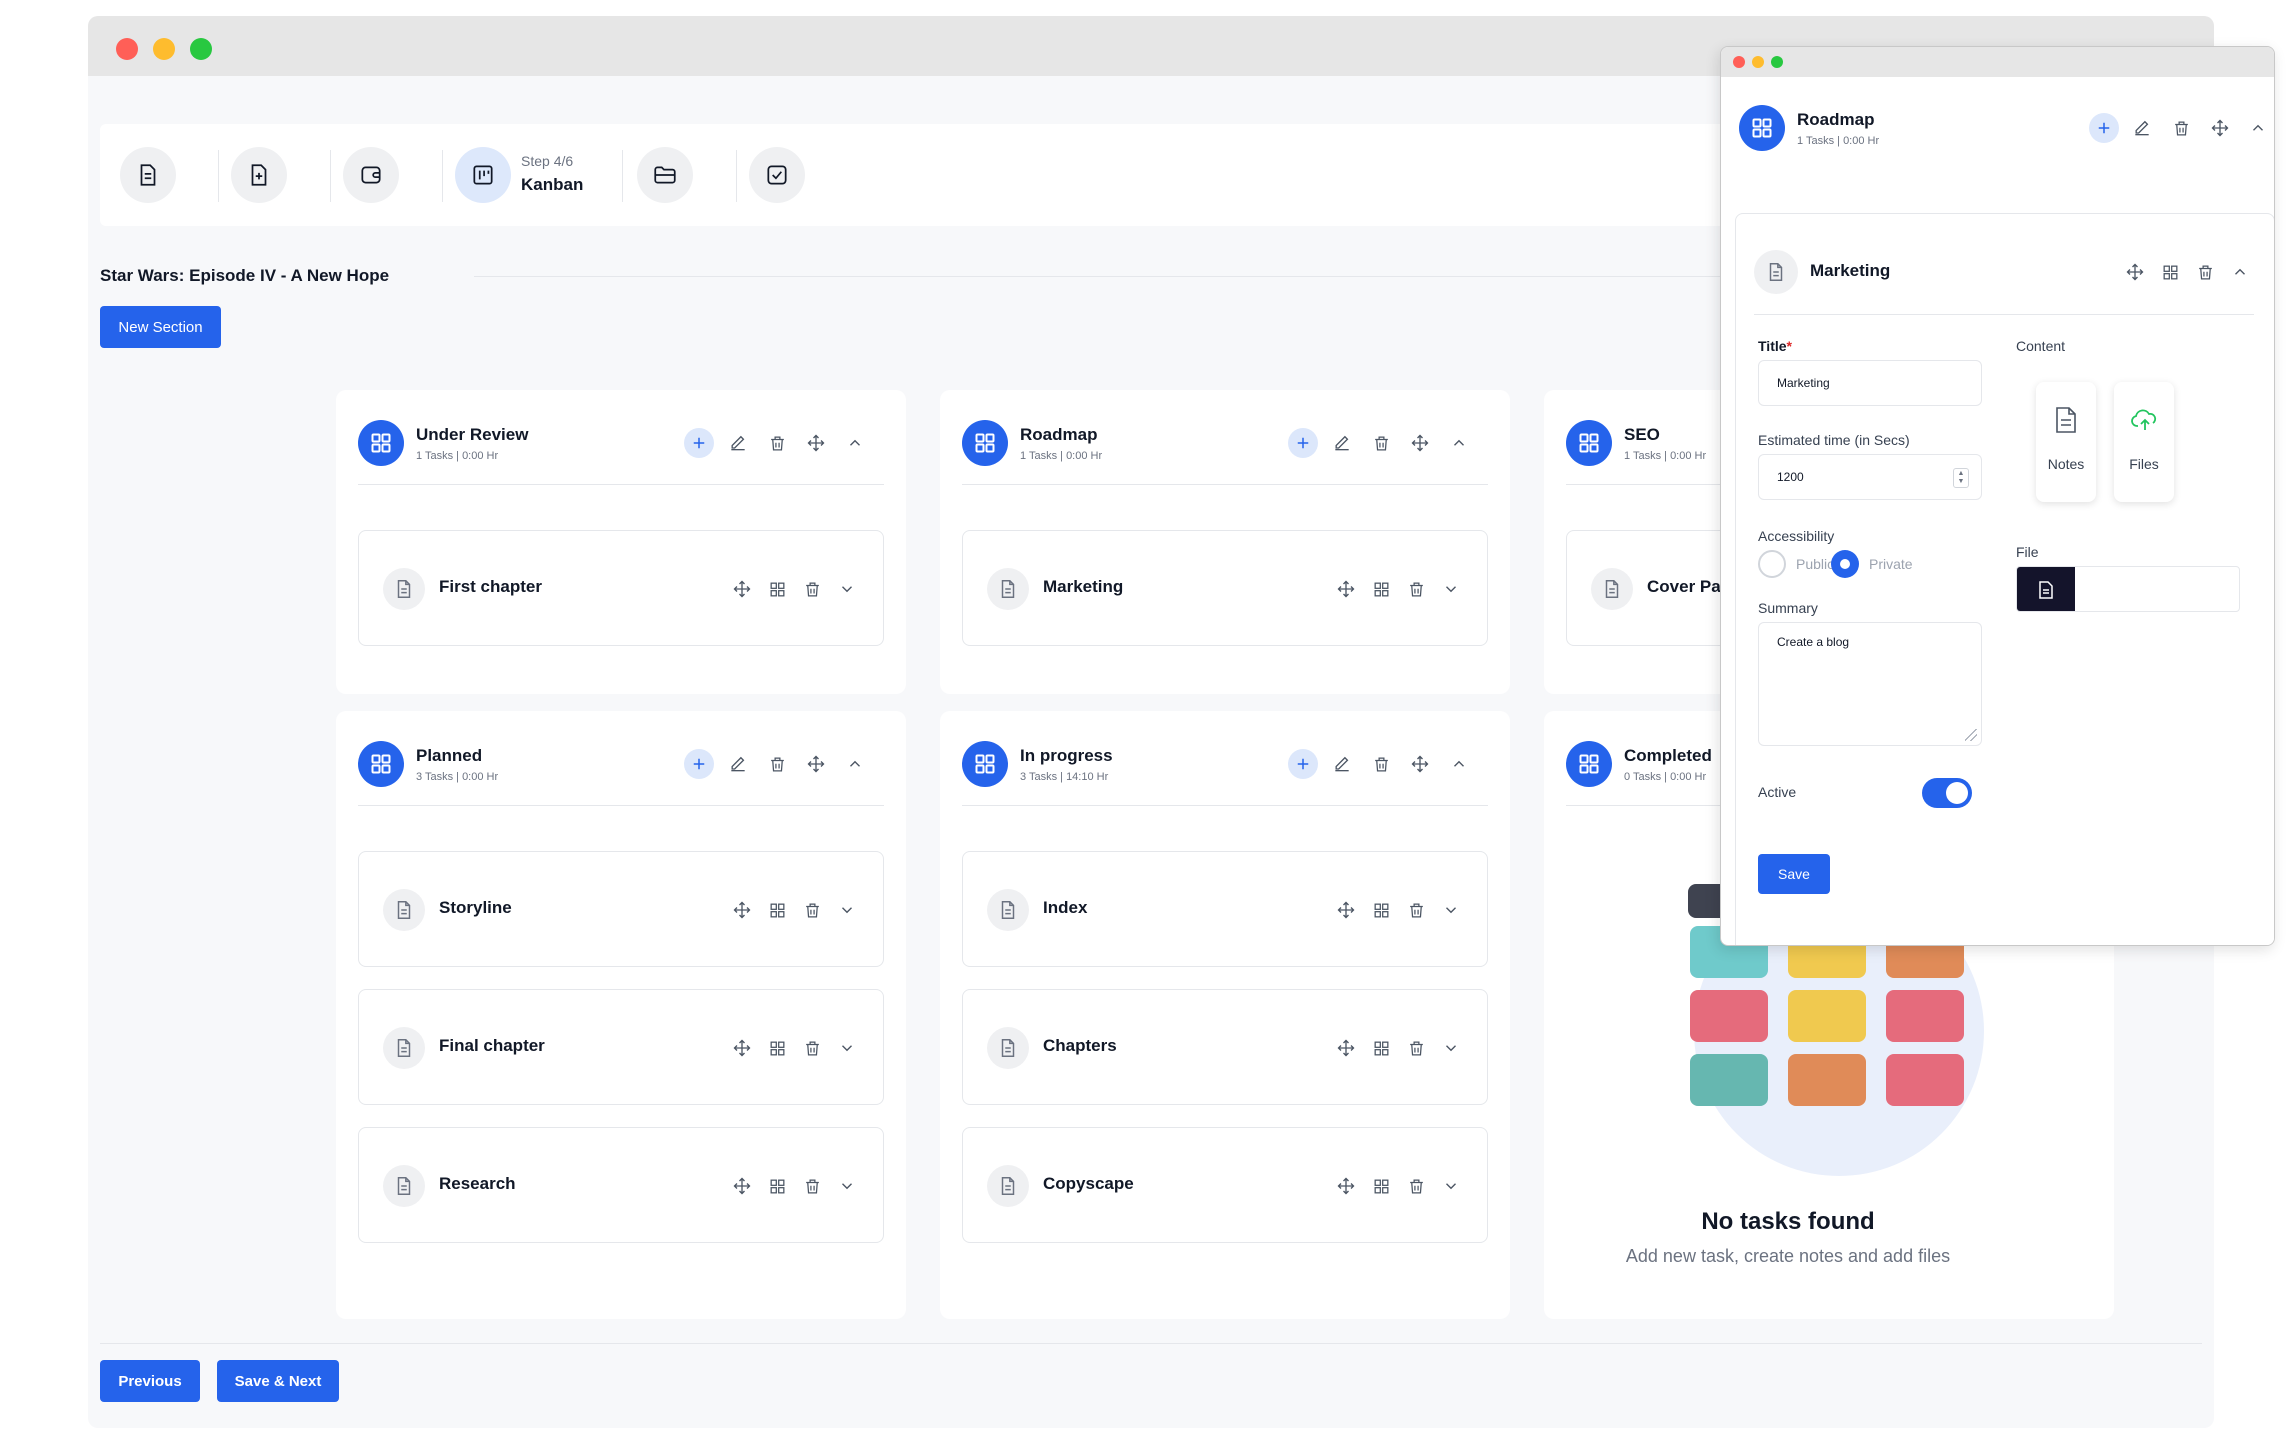  I want to click on title-input: Marketing, so click(1870, 383).